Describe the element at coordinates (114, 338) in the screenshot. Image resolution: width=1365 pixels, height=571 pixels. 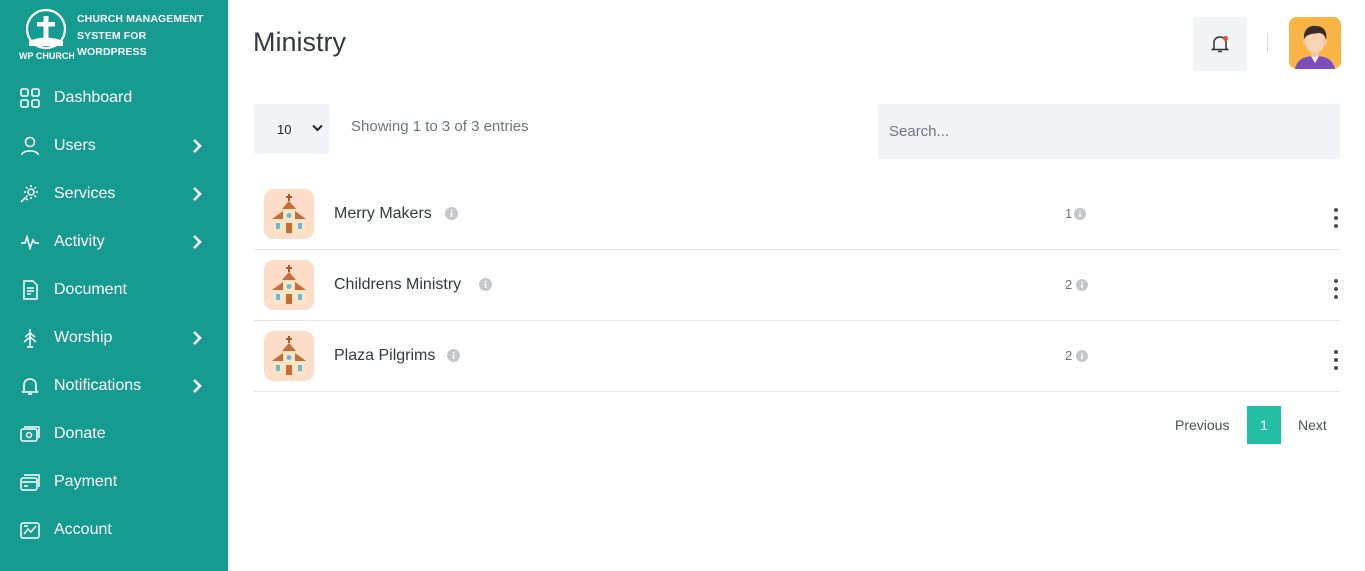
I see `sidebar-item-worship: Worship` at that location.